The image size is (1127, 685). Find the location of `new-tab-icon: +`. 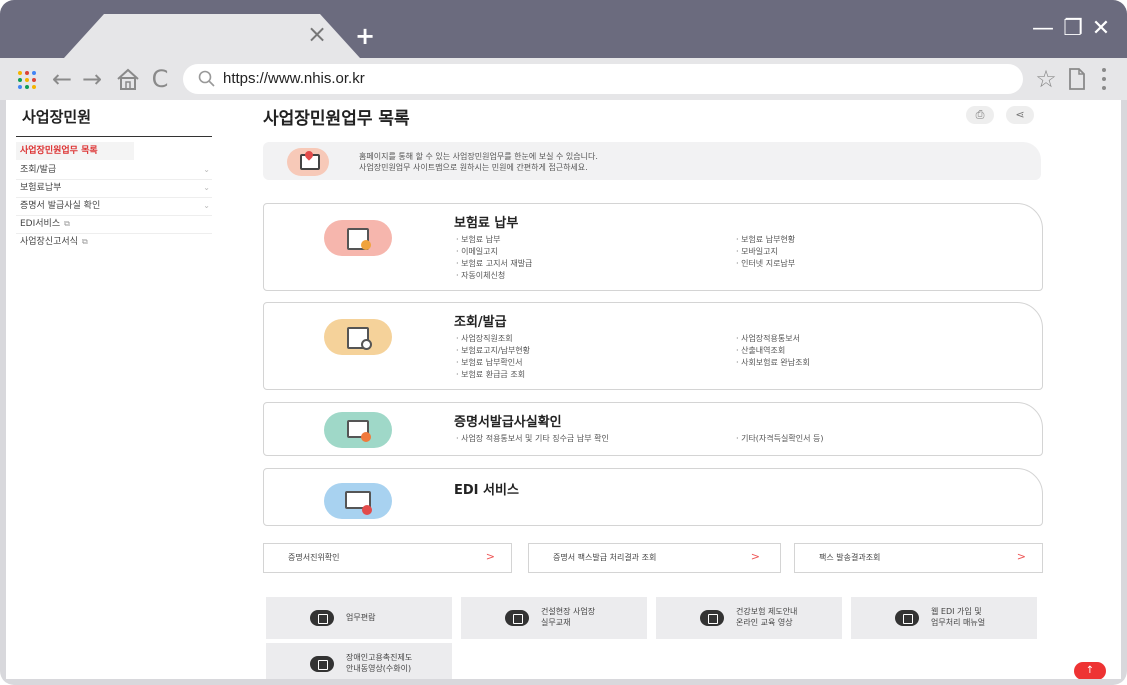

new-tab-icon: + is located at coordinates (365, 37).